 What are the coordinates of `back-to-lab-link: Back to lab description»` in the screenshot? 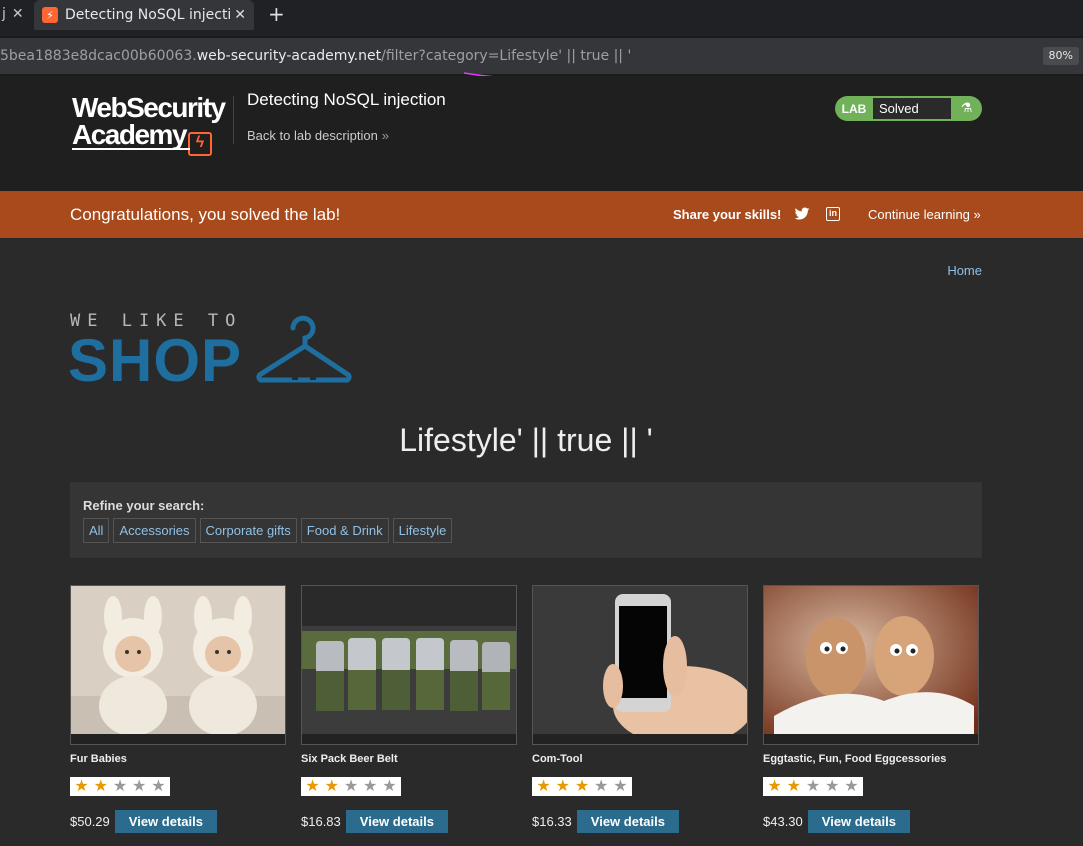 It's located at (318, 135).